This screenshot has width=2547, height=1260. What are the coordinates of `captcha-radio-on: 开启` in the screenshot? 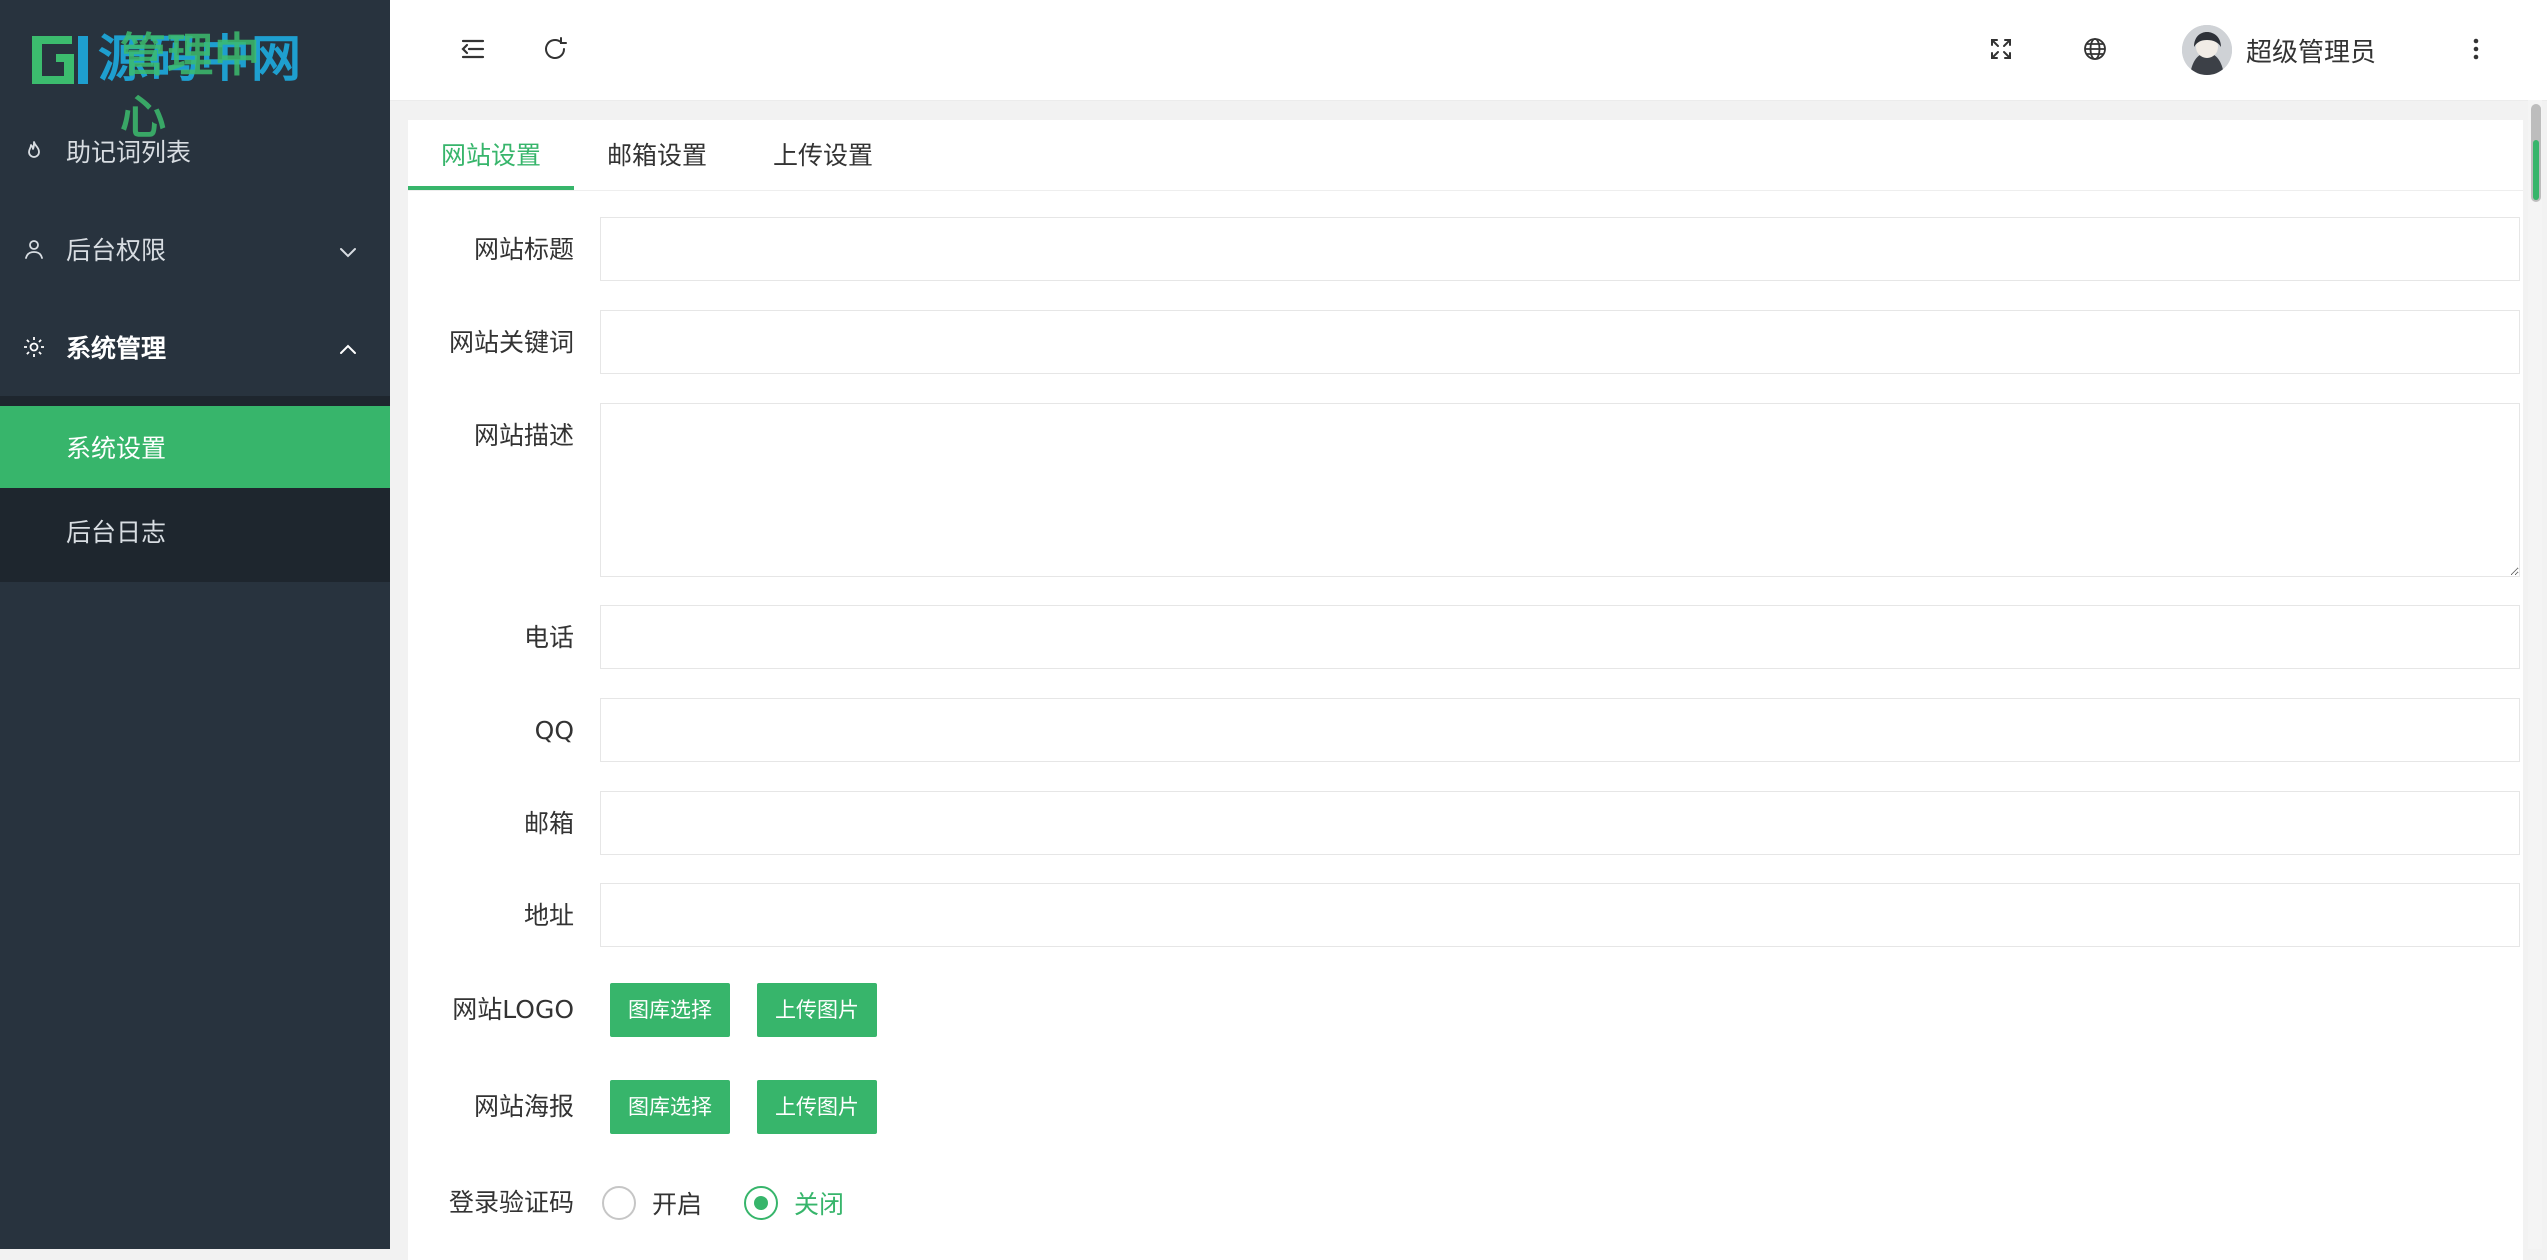 It's located at (652, 1203).